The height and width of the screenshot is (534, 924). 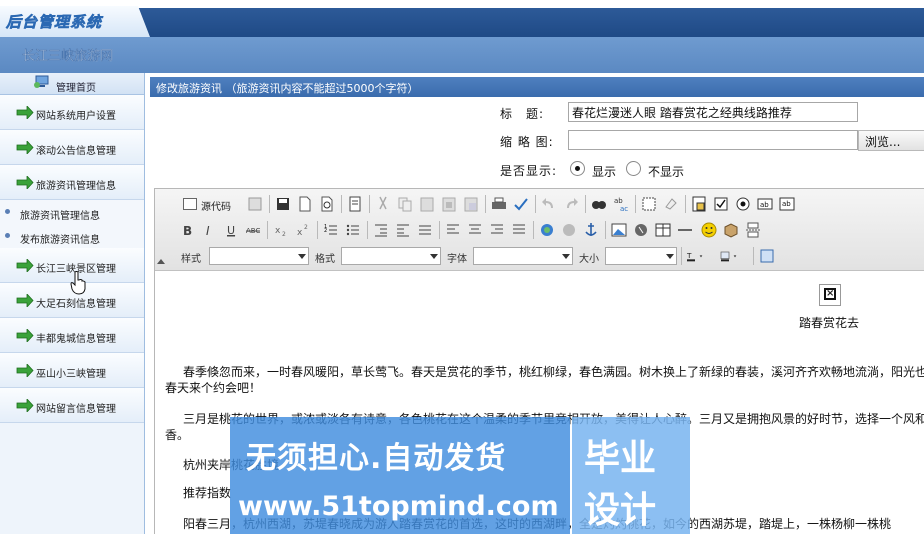 I want to click on size-select, so click(x=641, y=256).